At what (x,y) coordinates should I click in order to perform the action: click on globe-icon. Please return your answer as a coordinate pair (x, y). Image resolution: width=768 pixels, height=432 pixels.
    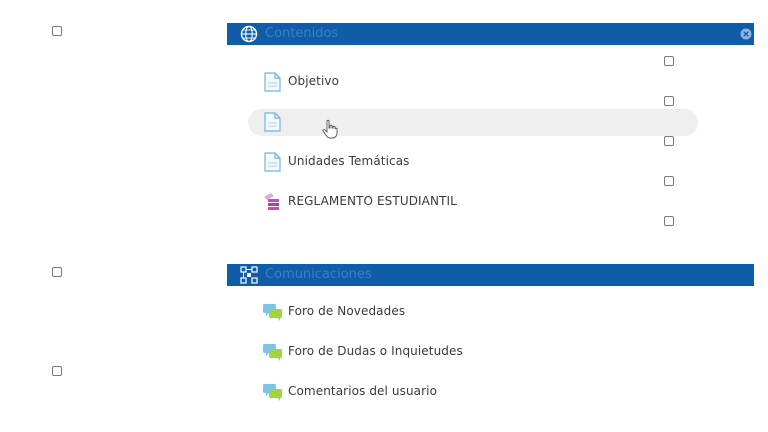
    Looking at the image, I should click on (249, 34).